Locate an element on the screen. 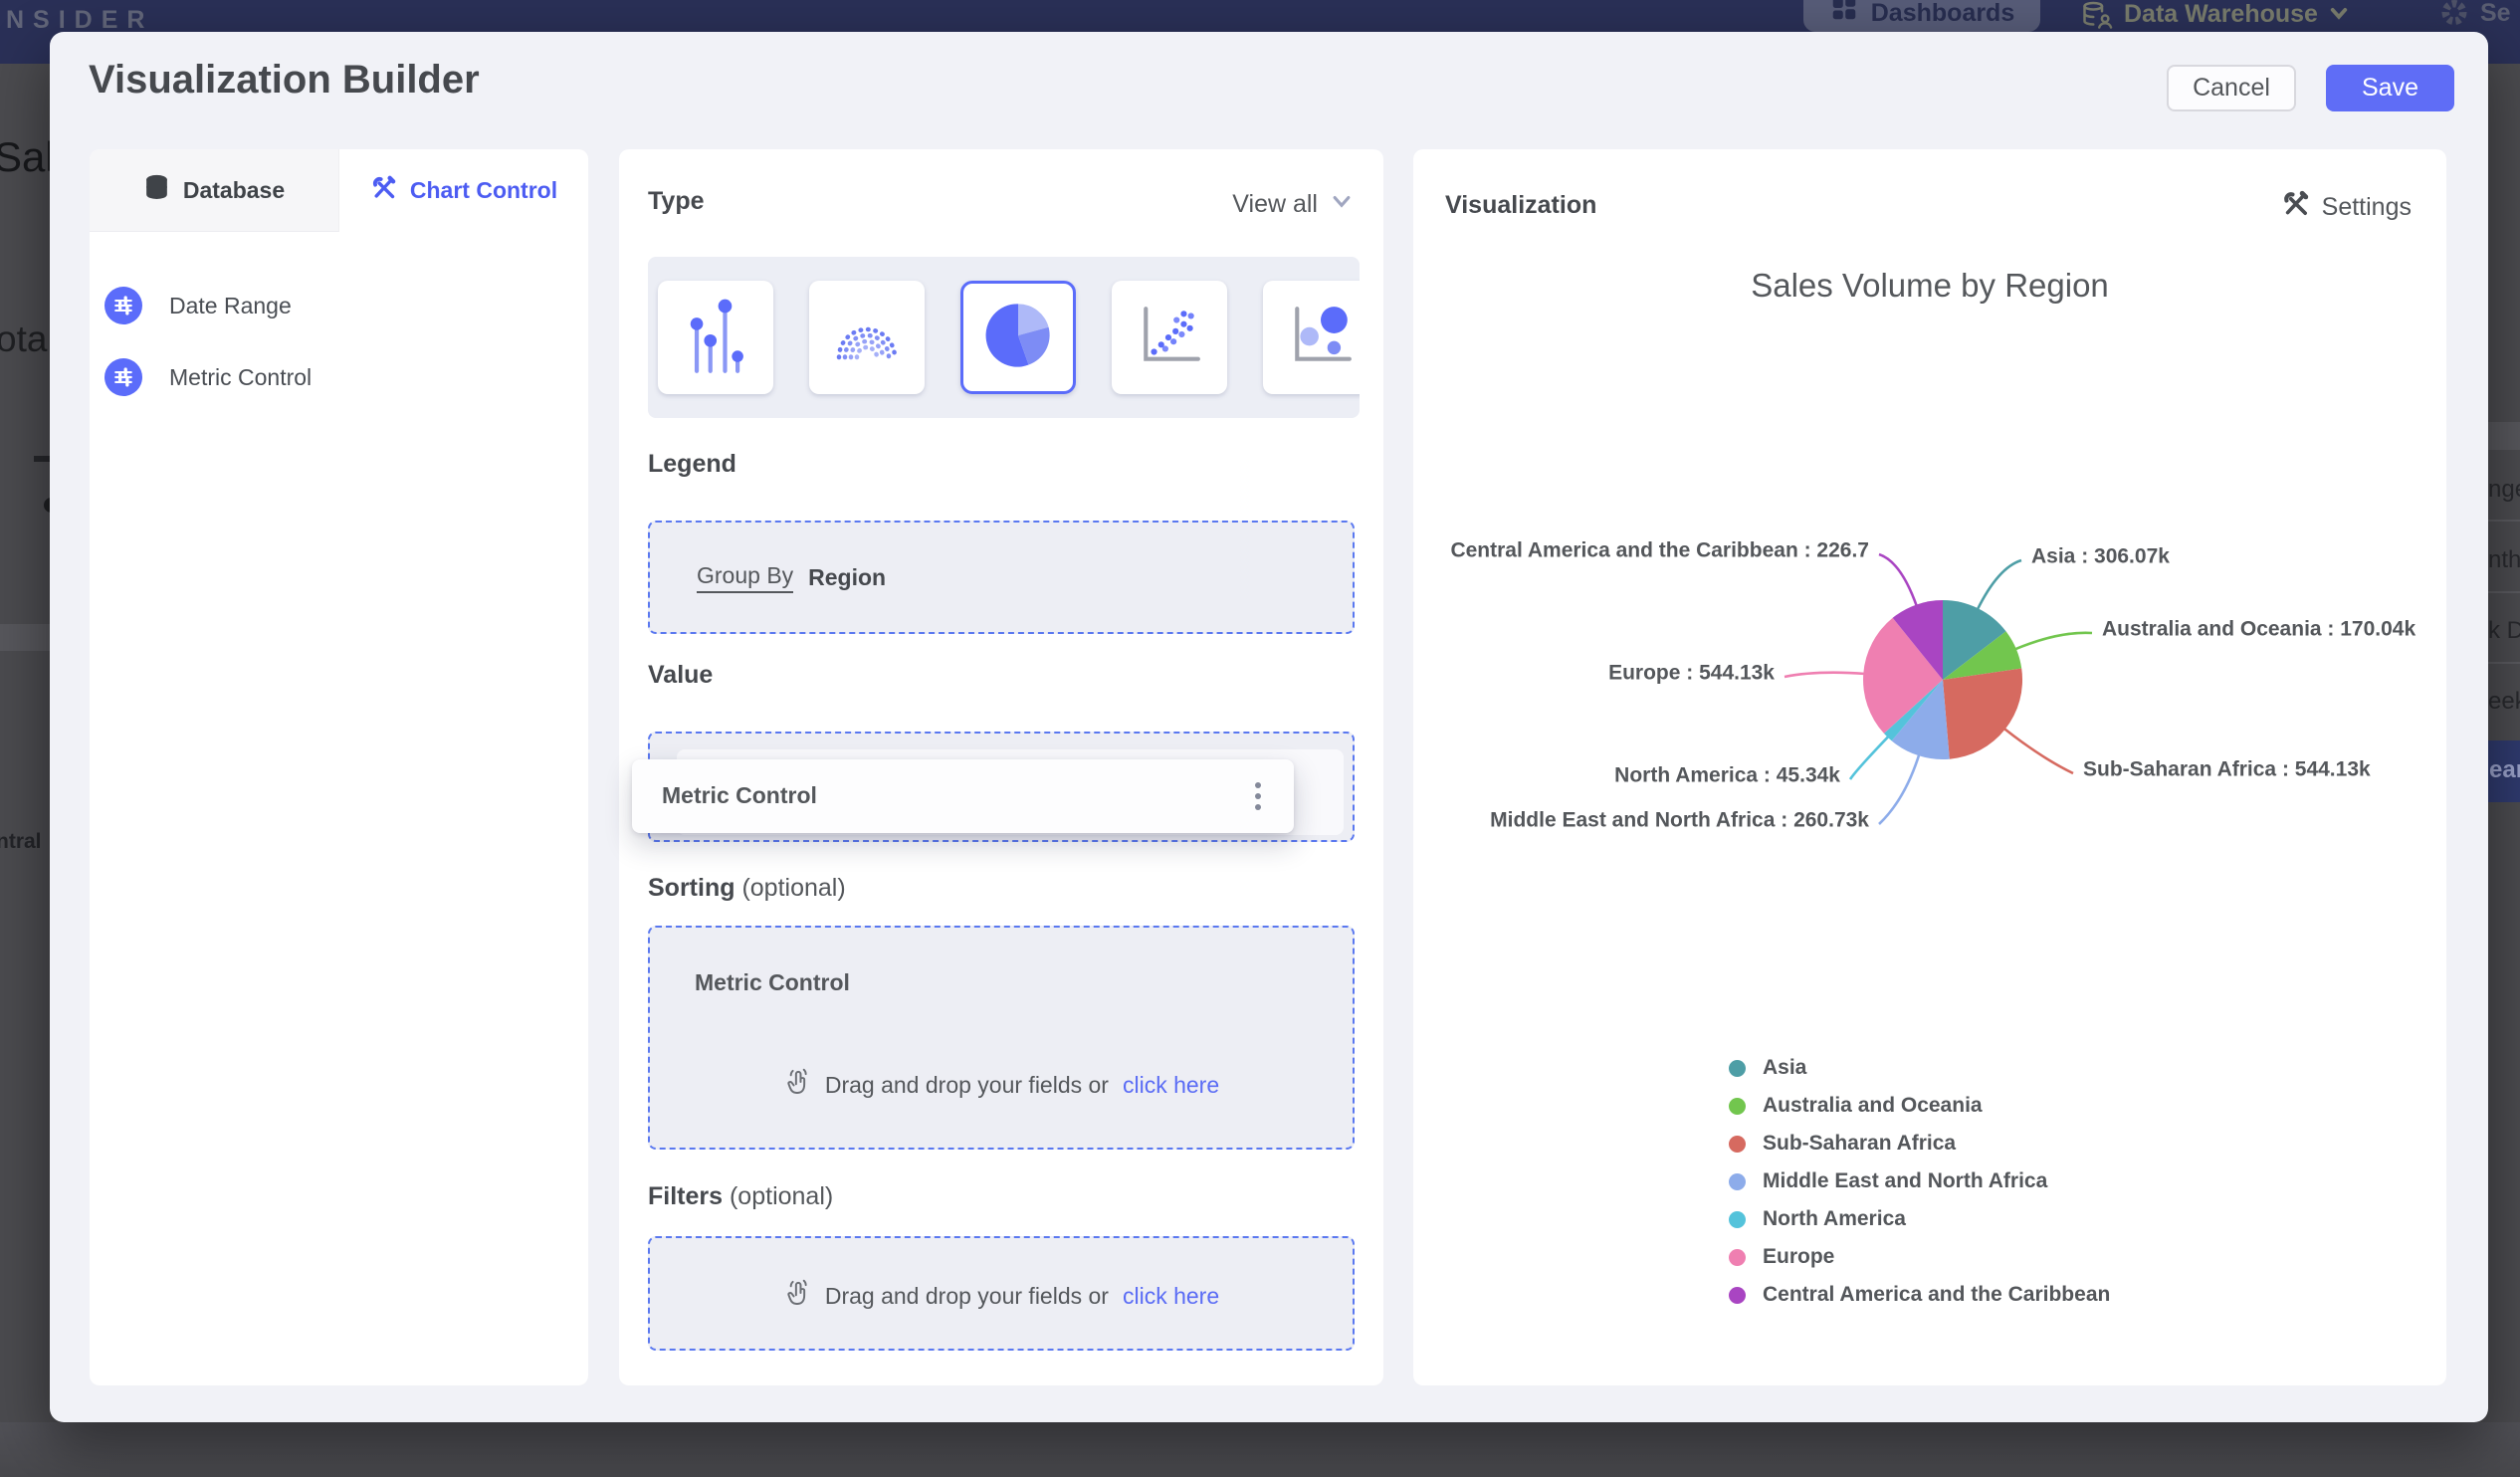  nav-item-dashboards: Dashboards is located at coordinates (1921, 16).